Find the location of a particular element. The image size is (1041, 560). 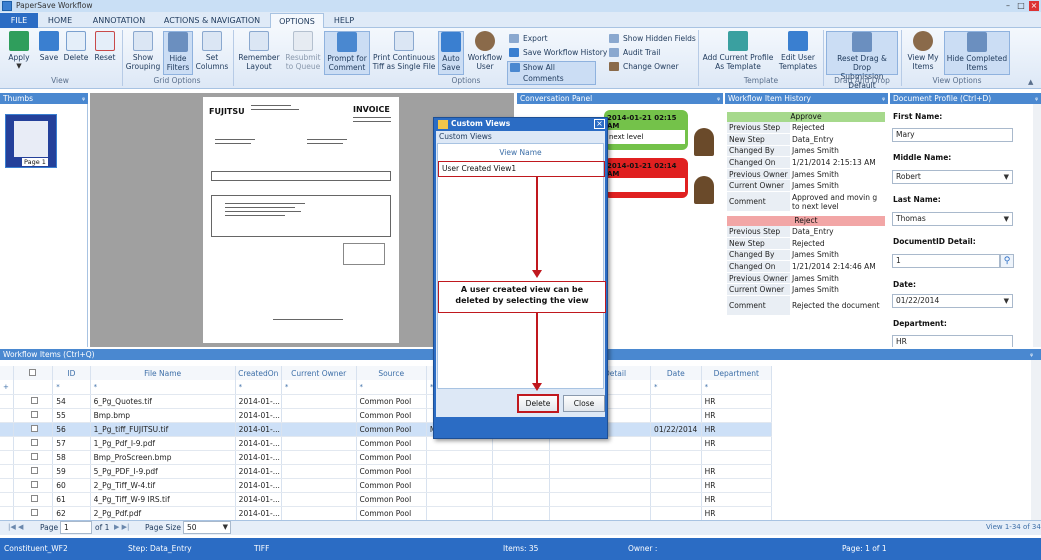

auto-save-button: Auto Save is located at coordinates (451, 53).